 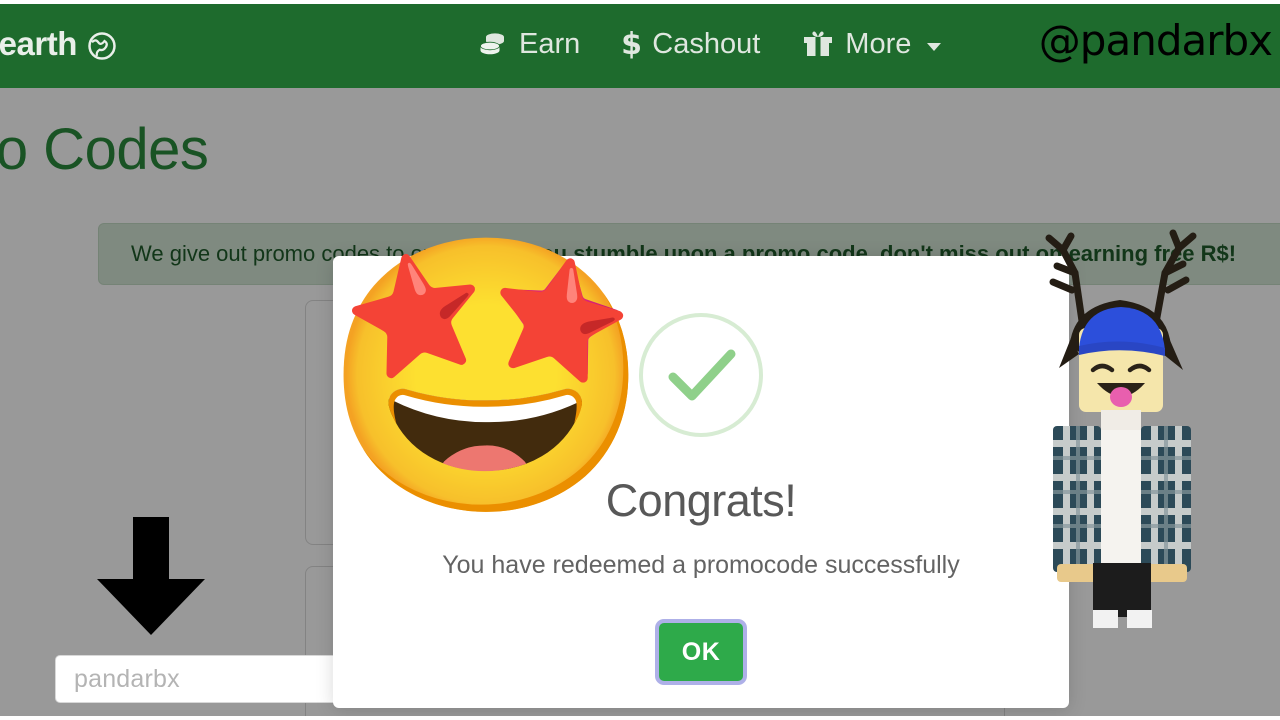 I want to click on nav-item-cashout: $ Cashout, so click(x=691, y=44).